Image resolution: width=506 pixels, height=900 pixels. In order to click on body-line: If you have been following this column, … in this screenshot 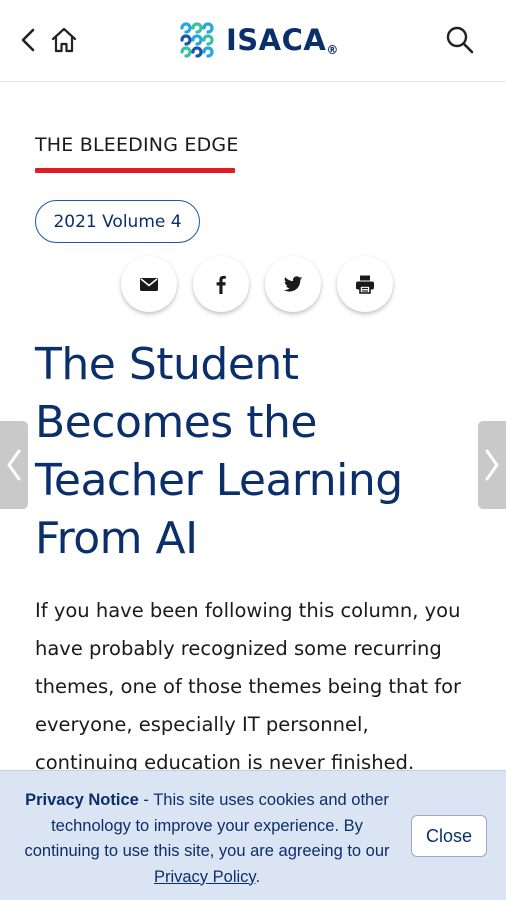, I will do `click(248, 610)`.